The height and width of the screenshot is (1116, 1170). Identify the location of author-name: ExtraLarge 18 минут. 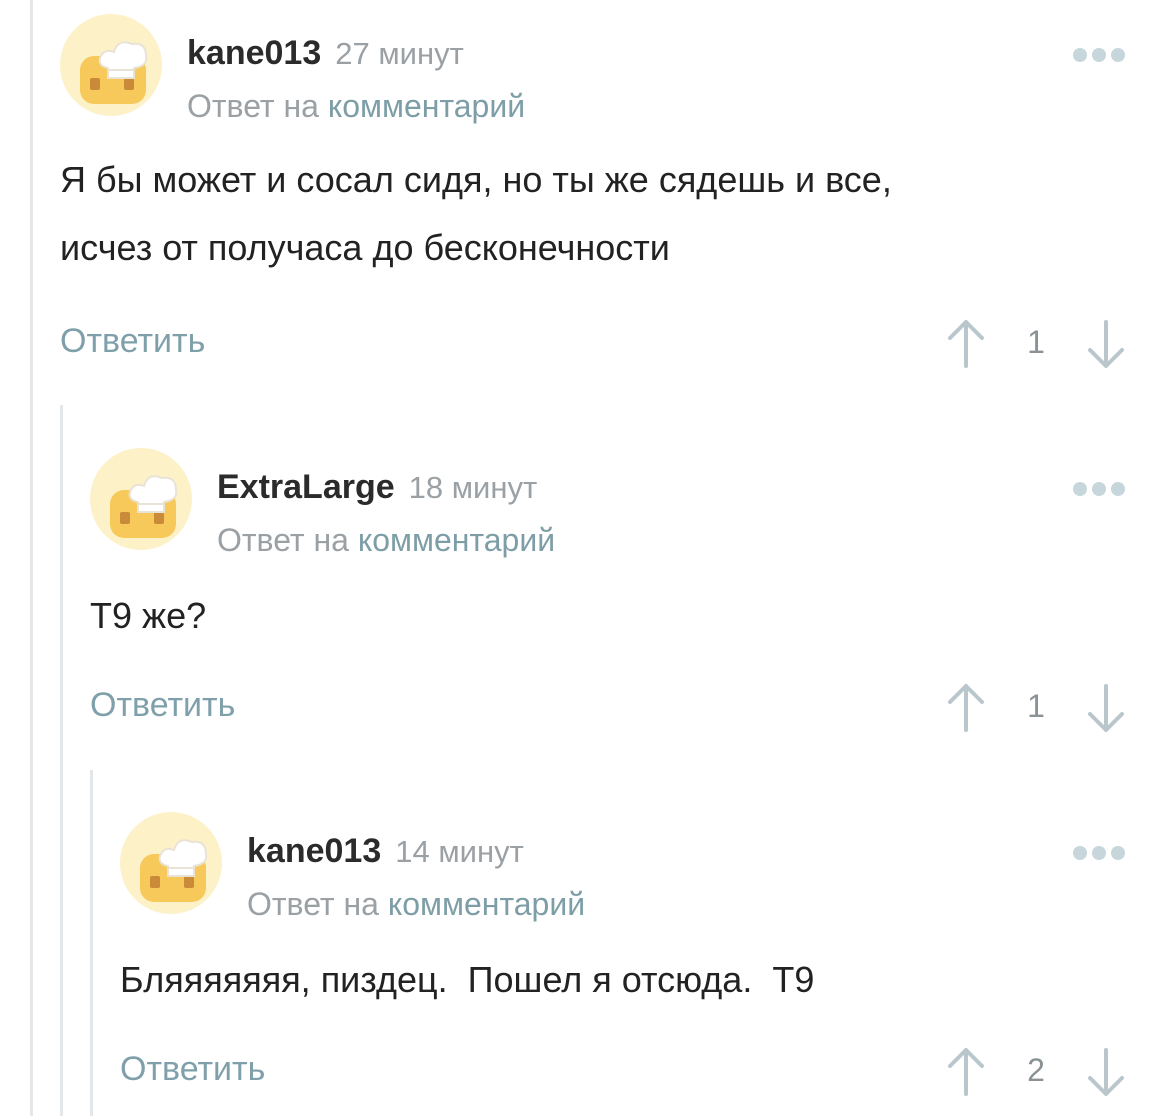
(377, 487).